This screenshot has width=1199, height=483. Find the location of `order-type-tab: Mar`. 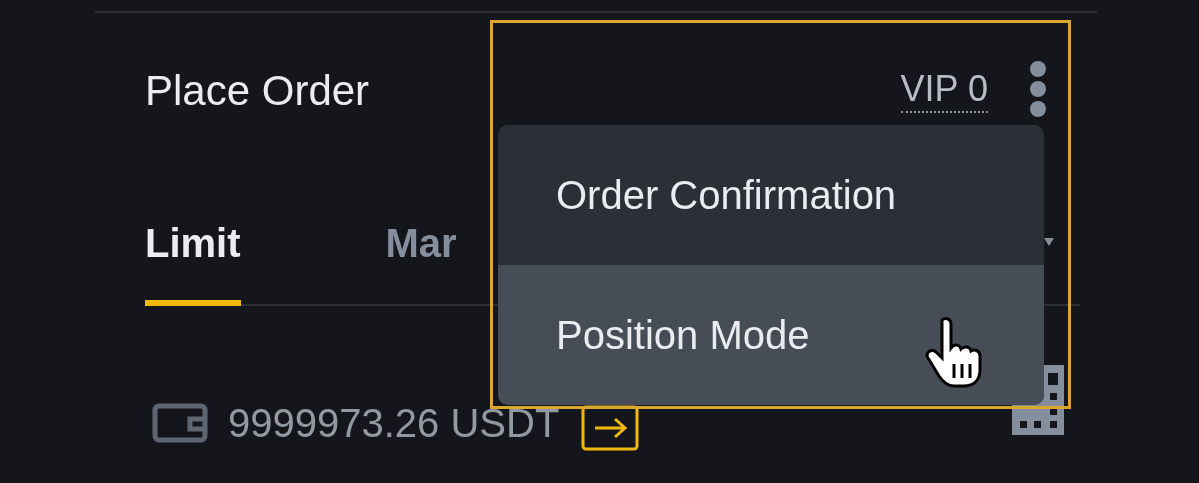

order-type-tab: Mar is located at coordinates (421, 258).